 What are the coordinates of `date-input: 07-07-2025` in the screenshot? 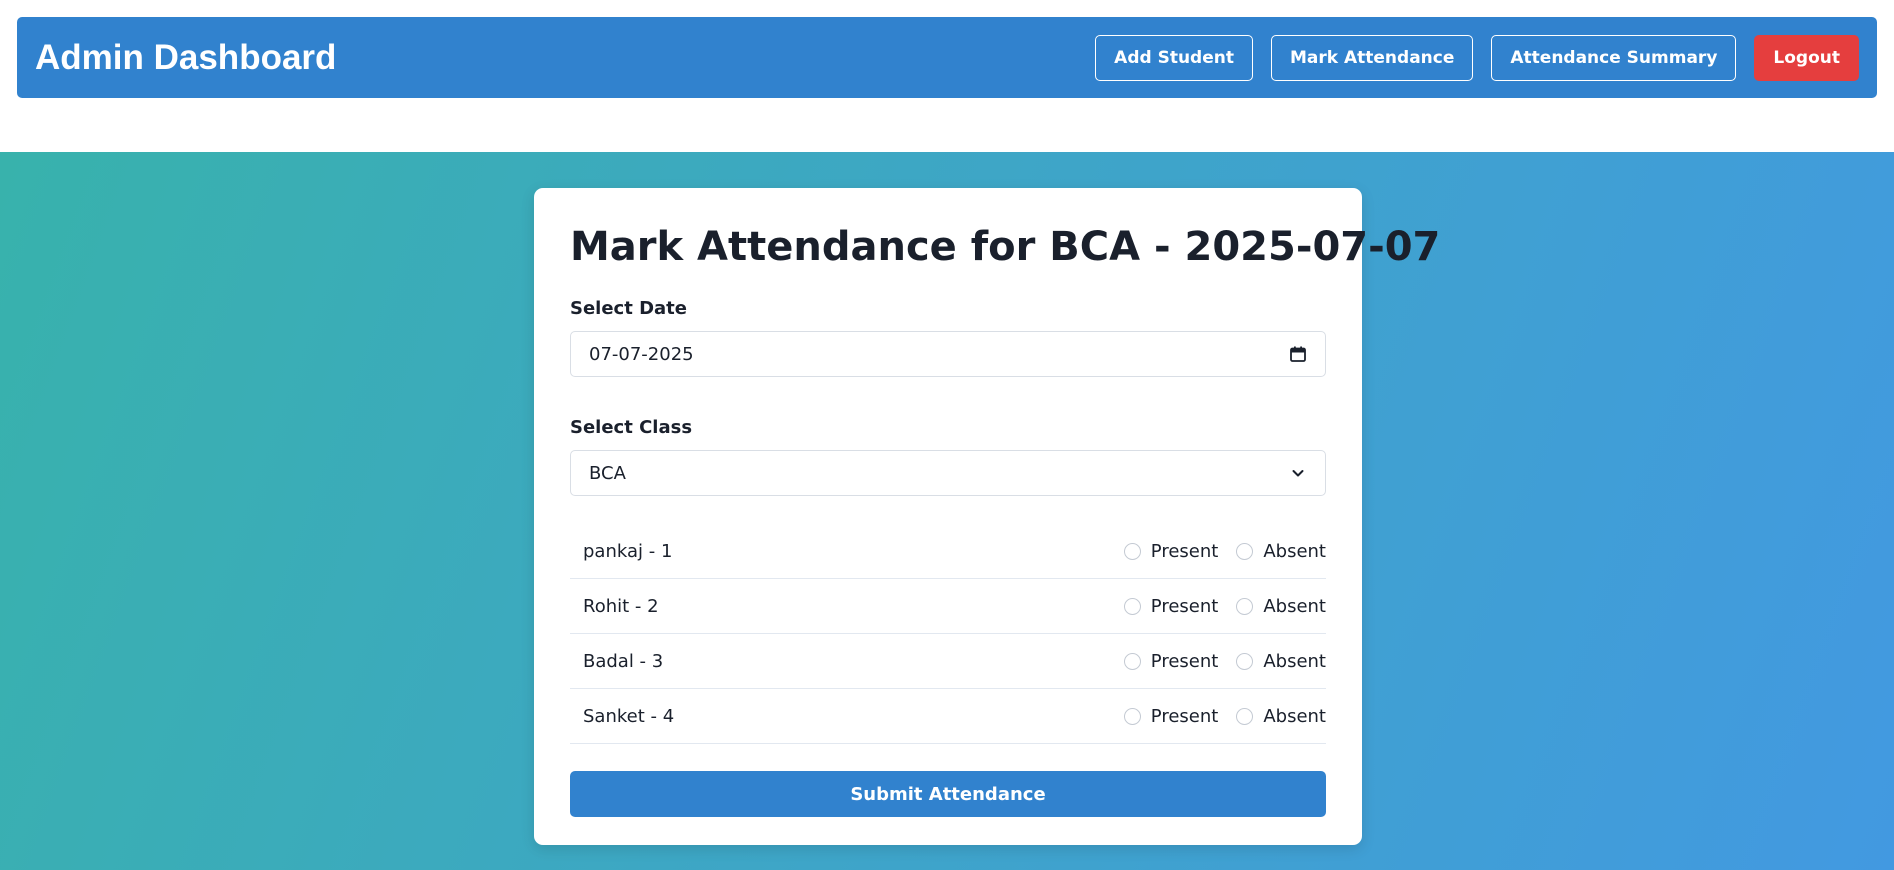 It's located at (948, 354).